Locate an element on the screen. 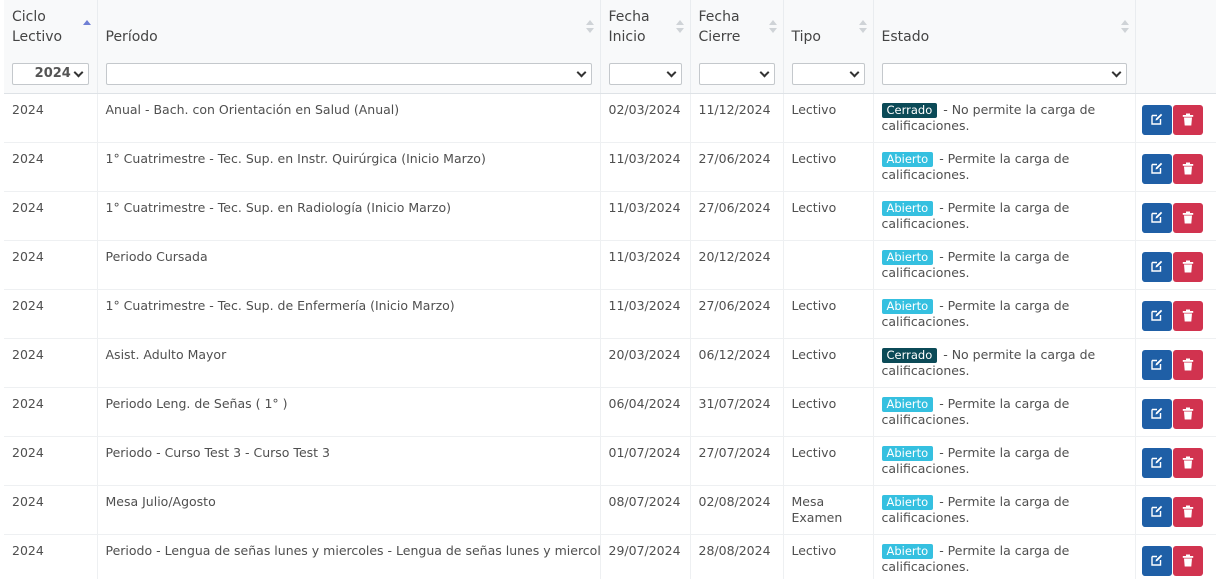 This screenshot has width=1216, height=579. filter-inicio-select is located at coordinates (645, 74).